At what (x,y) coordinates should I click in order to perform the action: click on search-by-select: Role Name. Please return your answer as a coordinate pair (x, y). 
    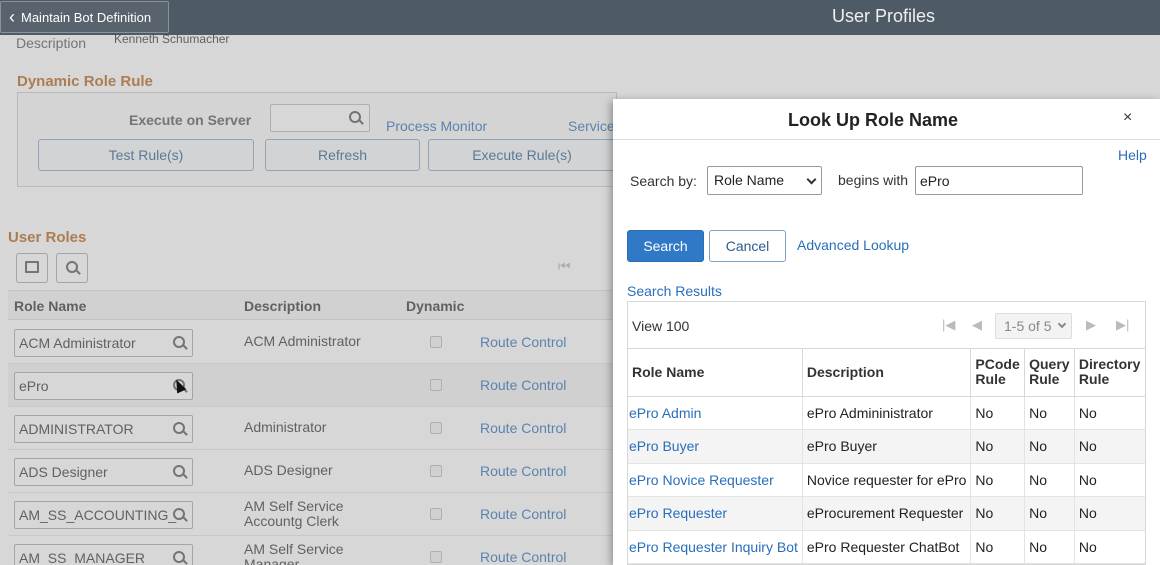
    Looking at the image, I should click on (764, 180).